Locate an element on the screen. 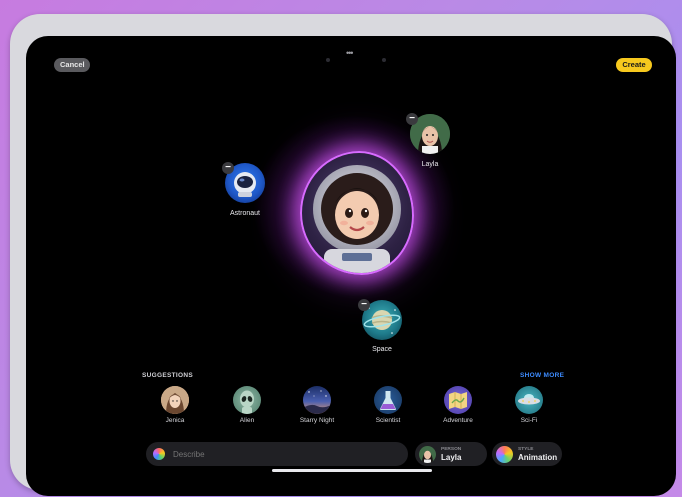  suggestion-label: Alien is located at coordinates (247, 420).